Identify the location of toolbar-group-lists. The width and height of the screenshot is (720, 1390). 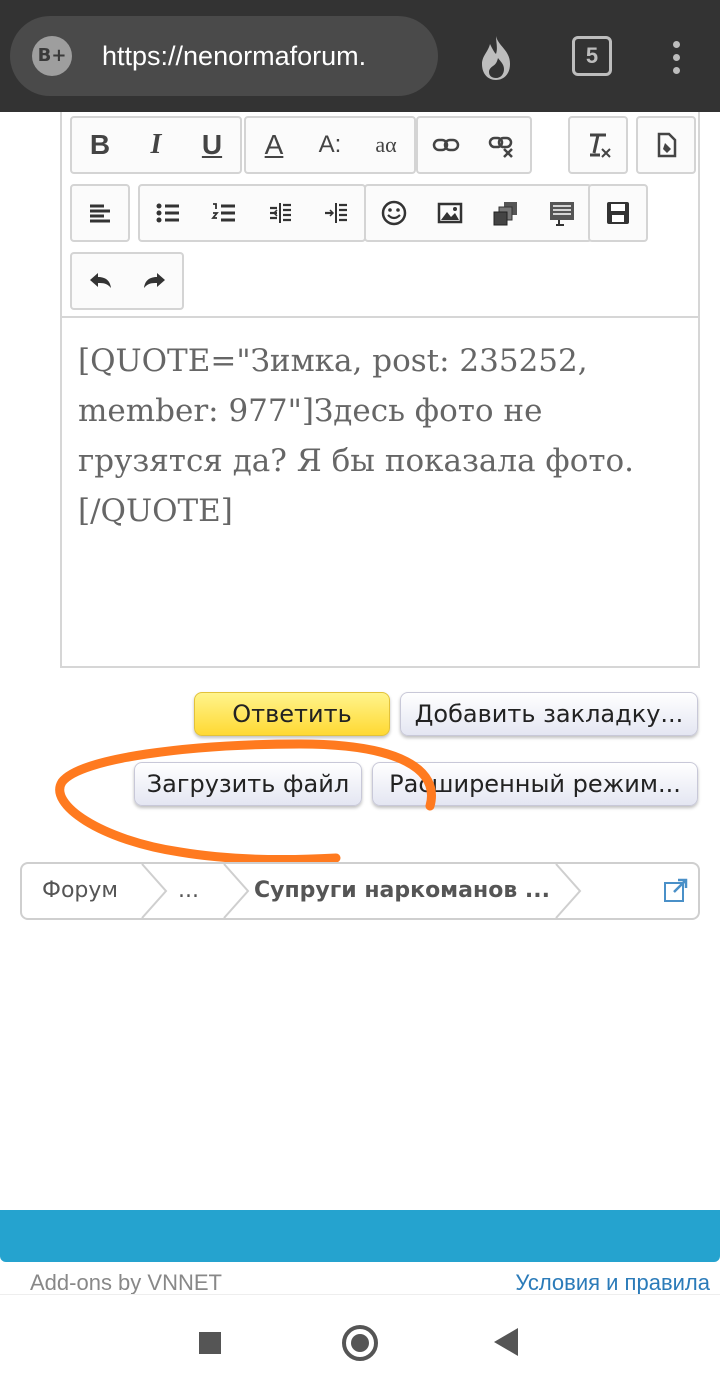
(252, 213).